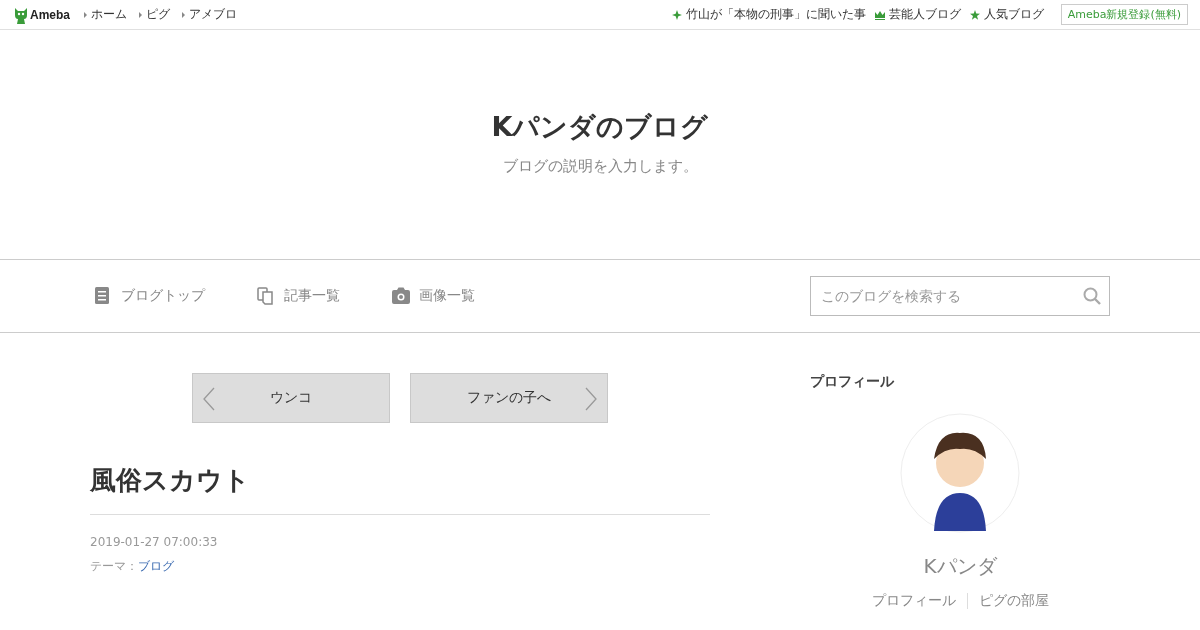 This screenshot has width=1200, height=630. I want to click on theme-label: テーマ：, so click(114, 566).